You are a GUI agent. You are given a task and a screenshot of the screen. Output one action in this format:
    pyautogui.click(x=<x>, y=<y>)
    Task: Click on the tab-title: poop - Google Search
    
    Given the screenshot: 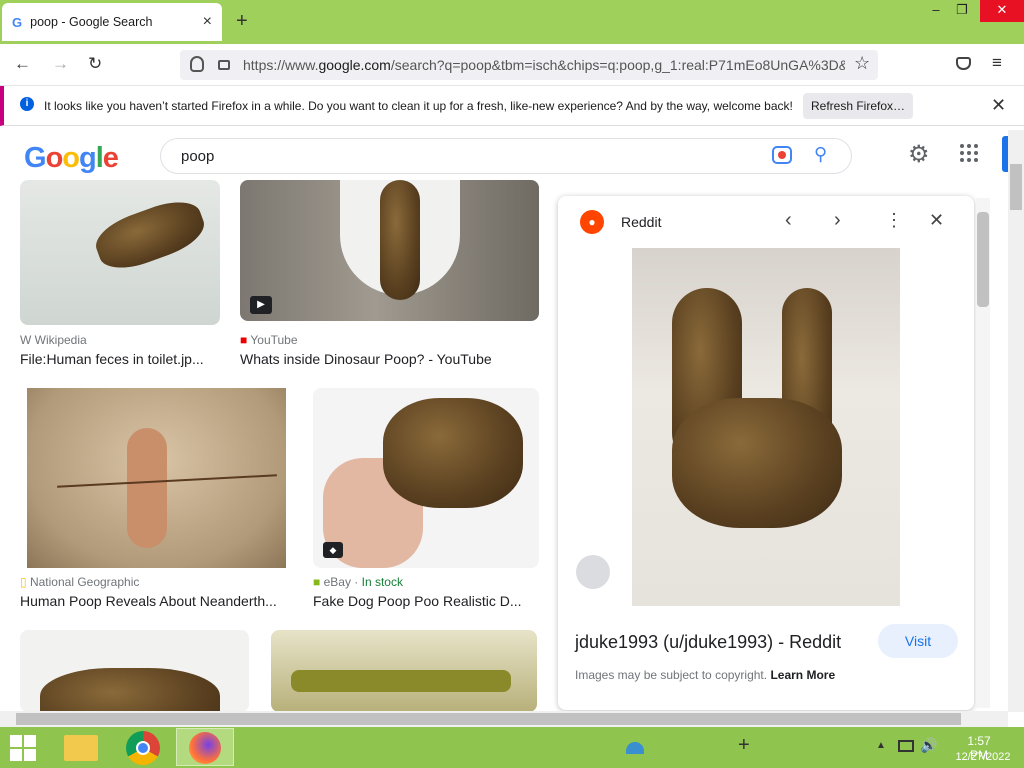 What is the action you would take?
    pyautogui.click(x=91, y=22)
    